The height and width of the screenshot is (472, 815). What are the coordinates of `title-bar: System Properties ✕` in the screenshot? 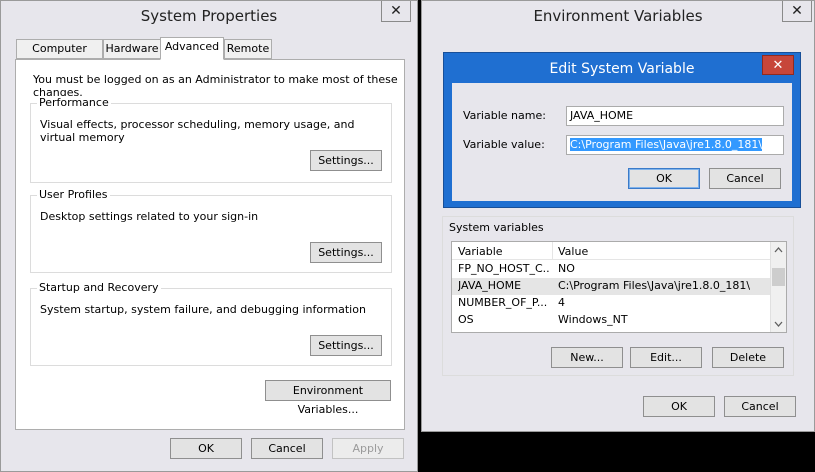 It's located at (209, 16).